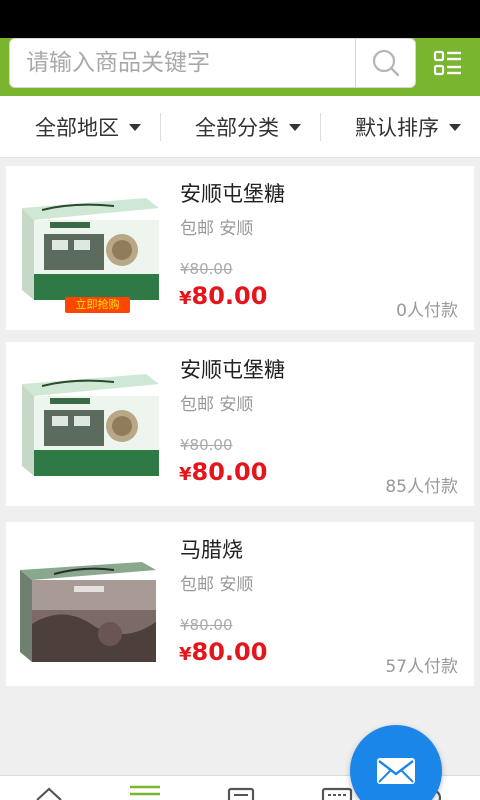 The width and height of the screenshot is (480, 800). What do you see at coordinates (421, 487) in the screenshot?
I see `sold-count: 85人付款` at bounding box center [421, 487].